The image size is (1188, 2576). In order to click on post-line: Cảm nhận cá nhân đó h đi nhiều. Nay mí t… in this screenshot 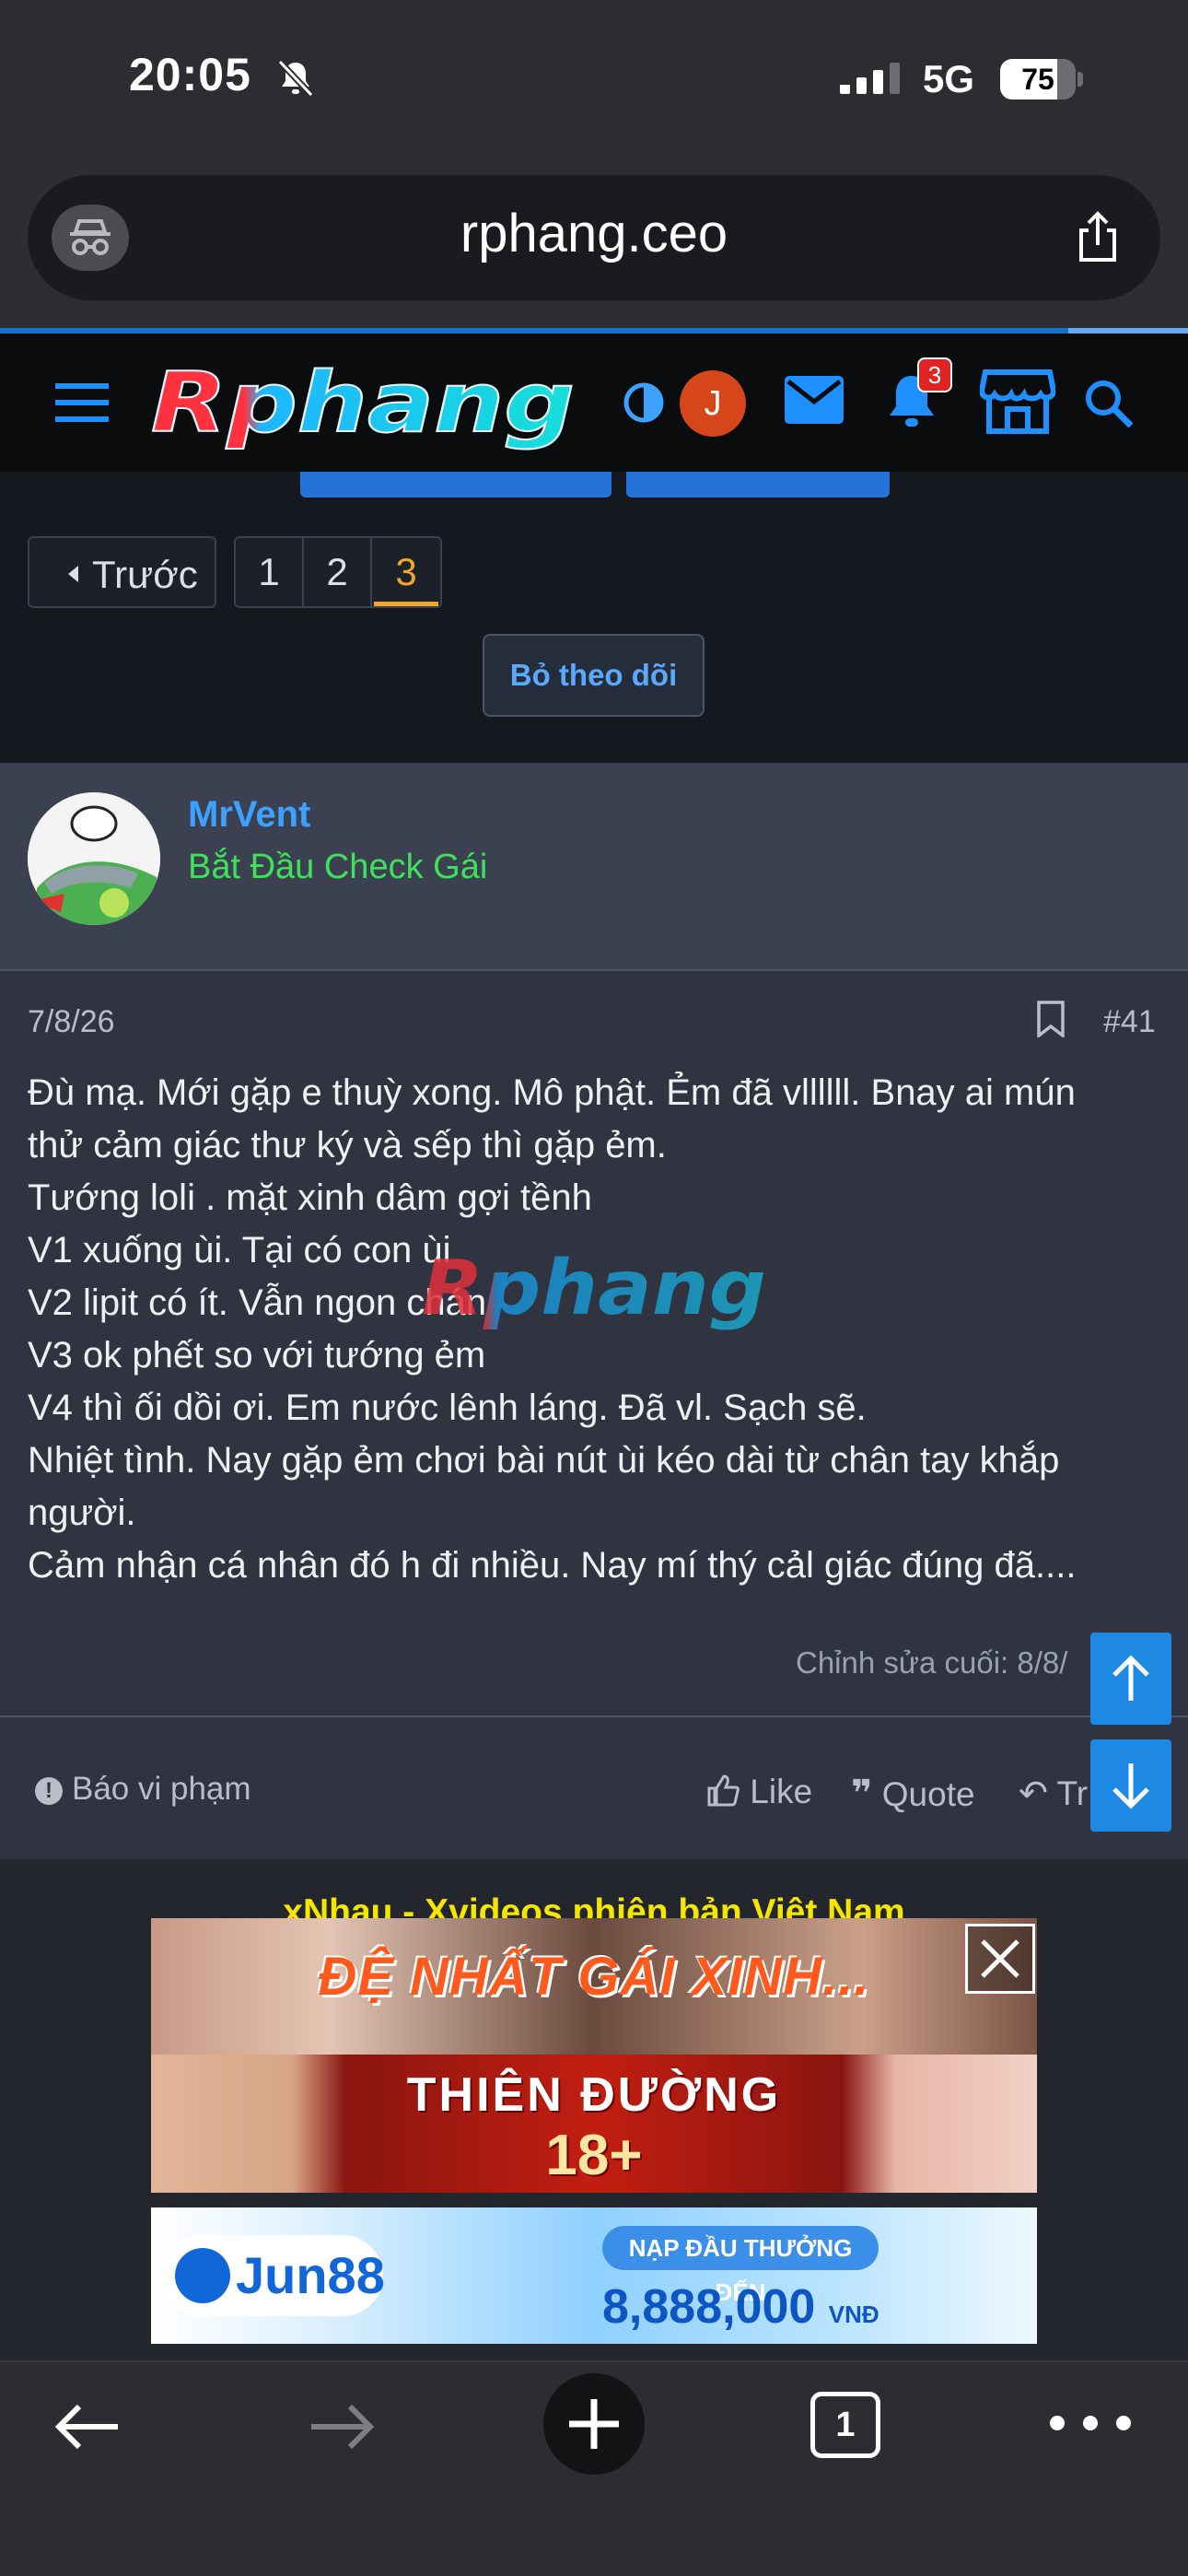, I will do `click(552, 1565)`.